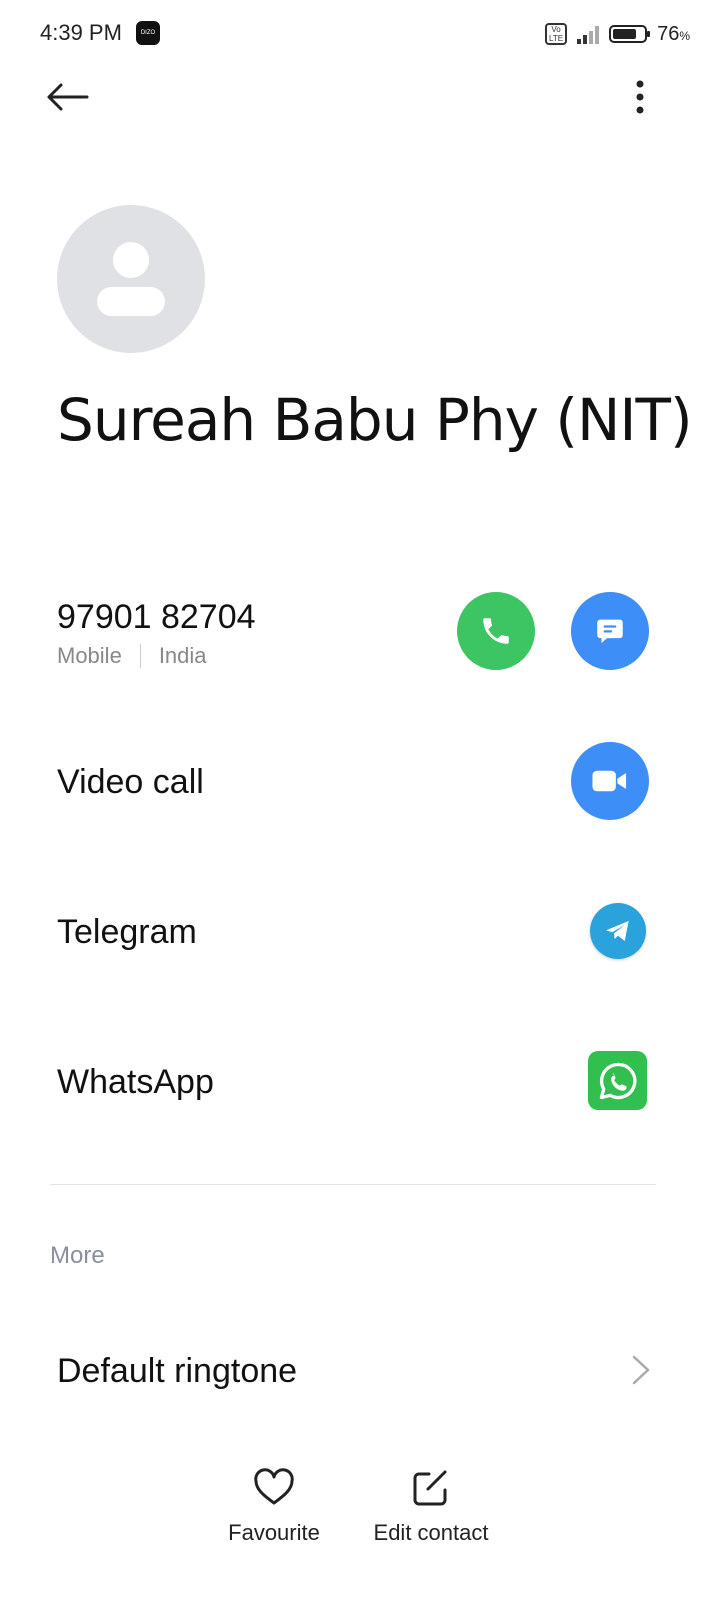 The width and height of the screenshot is (720, 1600). I want to click on phone-meta: Mobile India, so click(132, 656).